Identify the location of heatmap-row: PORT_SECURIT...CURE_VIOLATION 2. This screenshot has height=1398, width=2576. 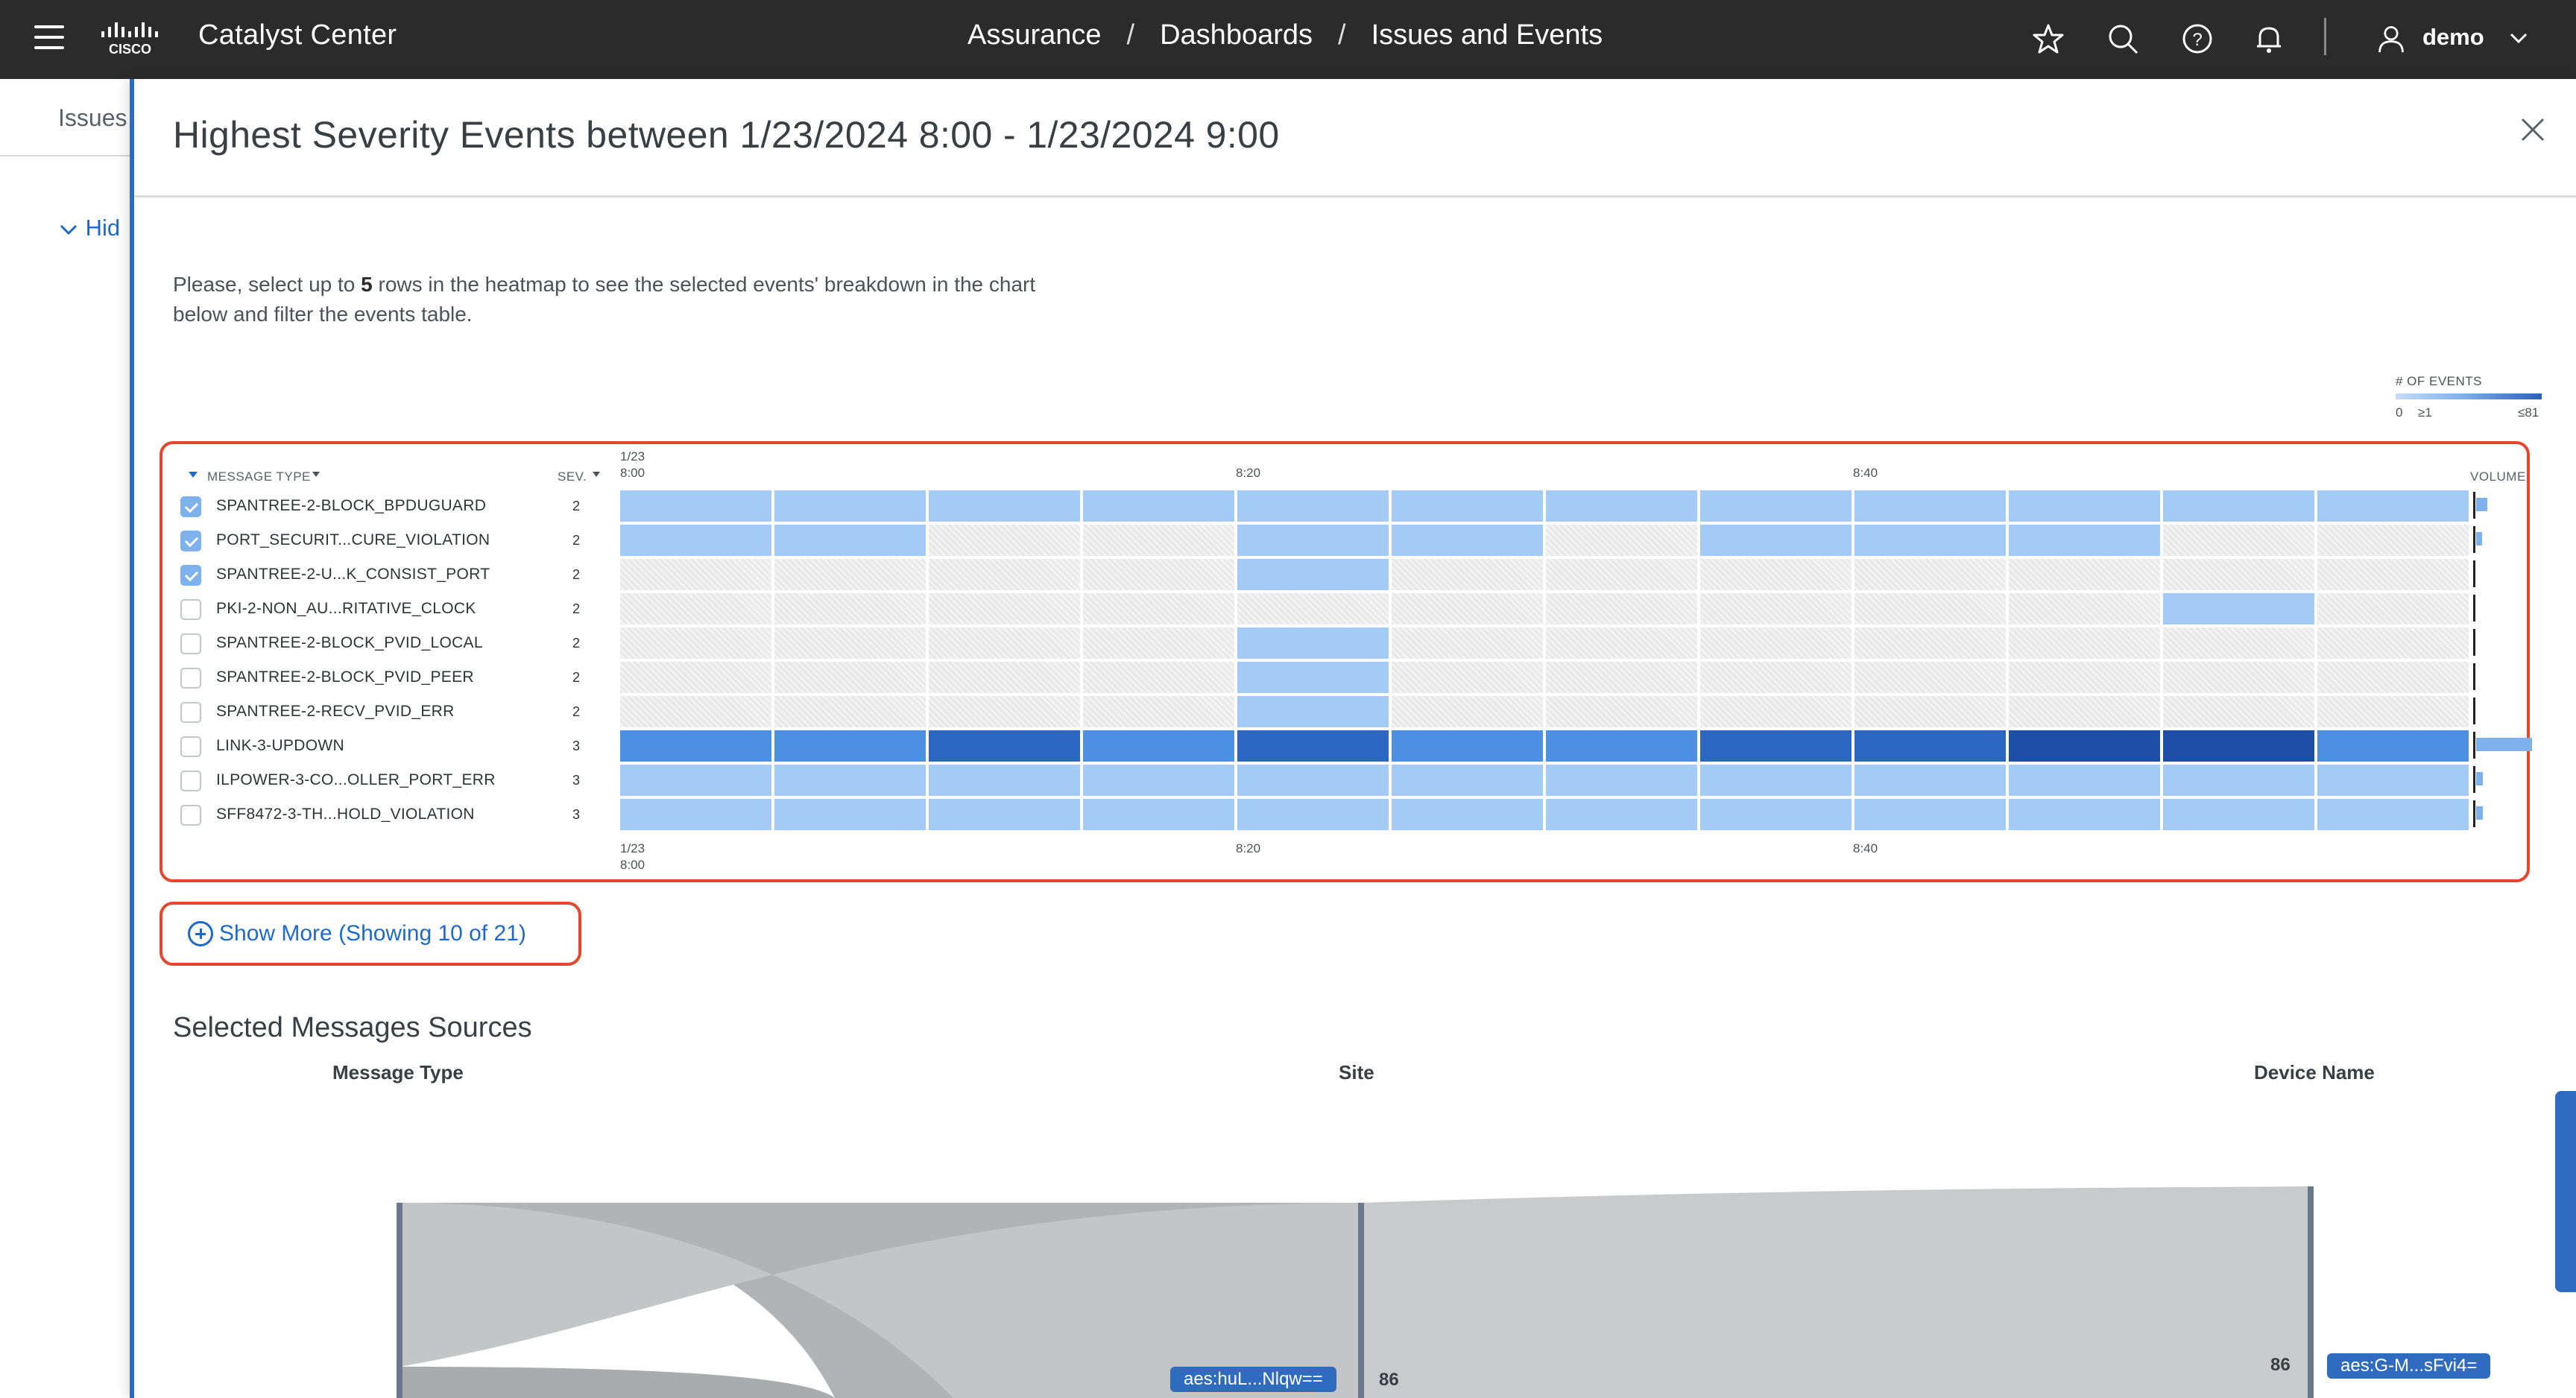
(1347, 540).